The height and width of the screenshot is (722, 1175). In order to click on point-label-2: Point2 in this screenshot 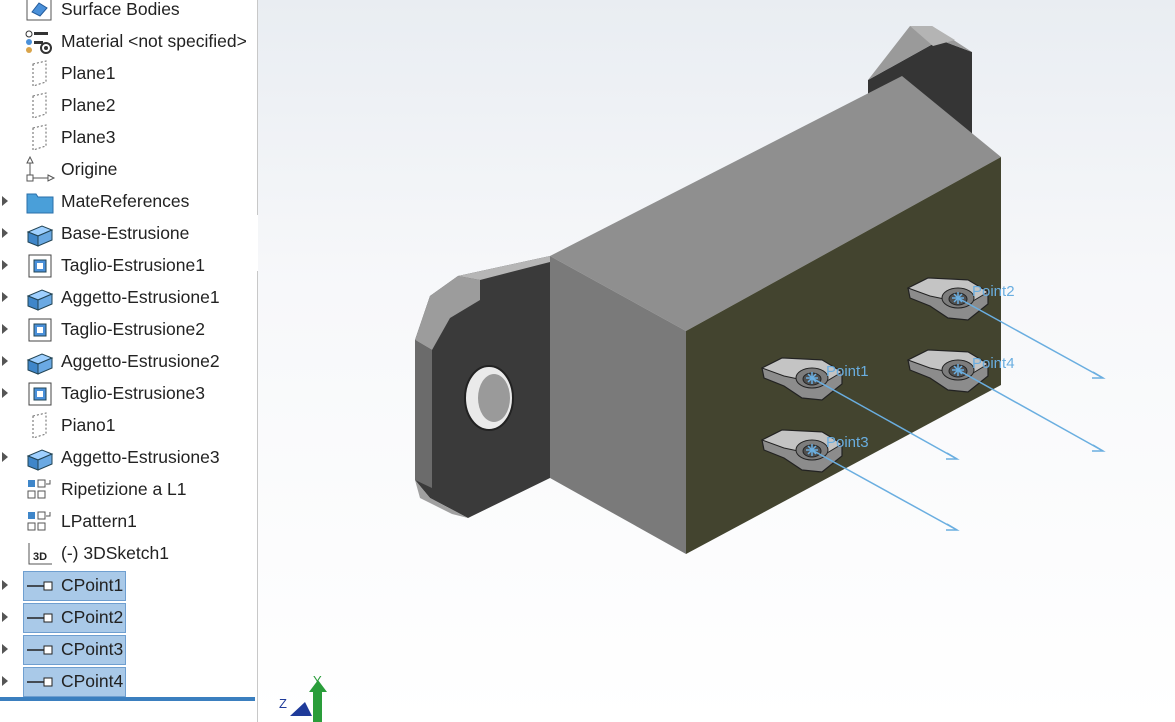, I will do `click(993, 291)`.